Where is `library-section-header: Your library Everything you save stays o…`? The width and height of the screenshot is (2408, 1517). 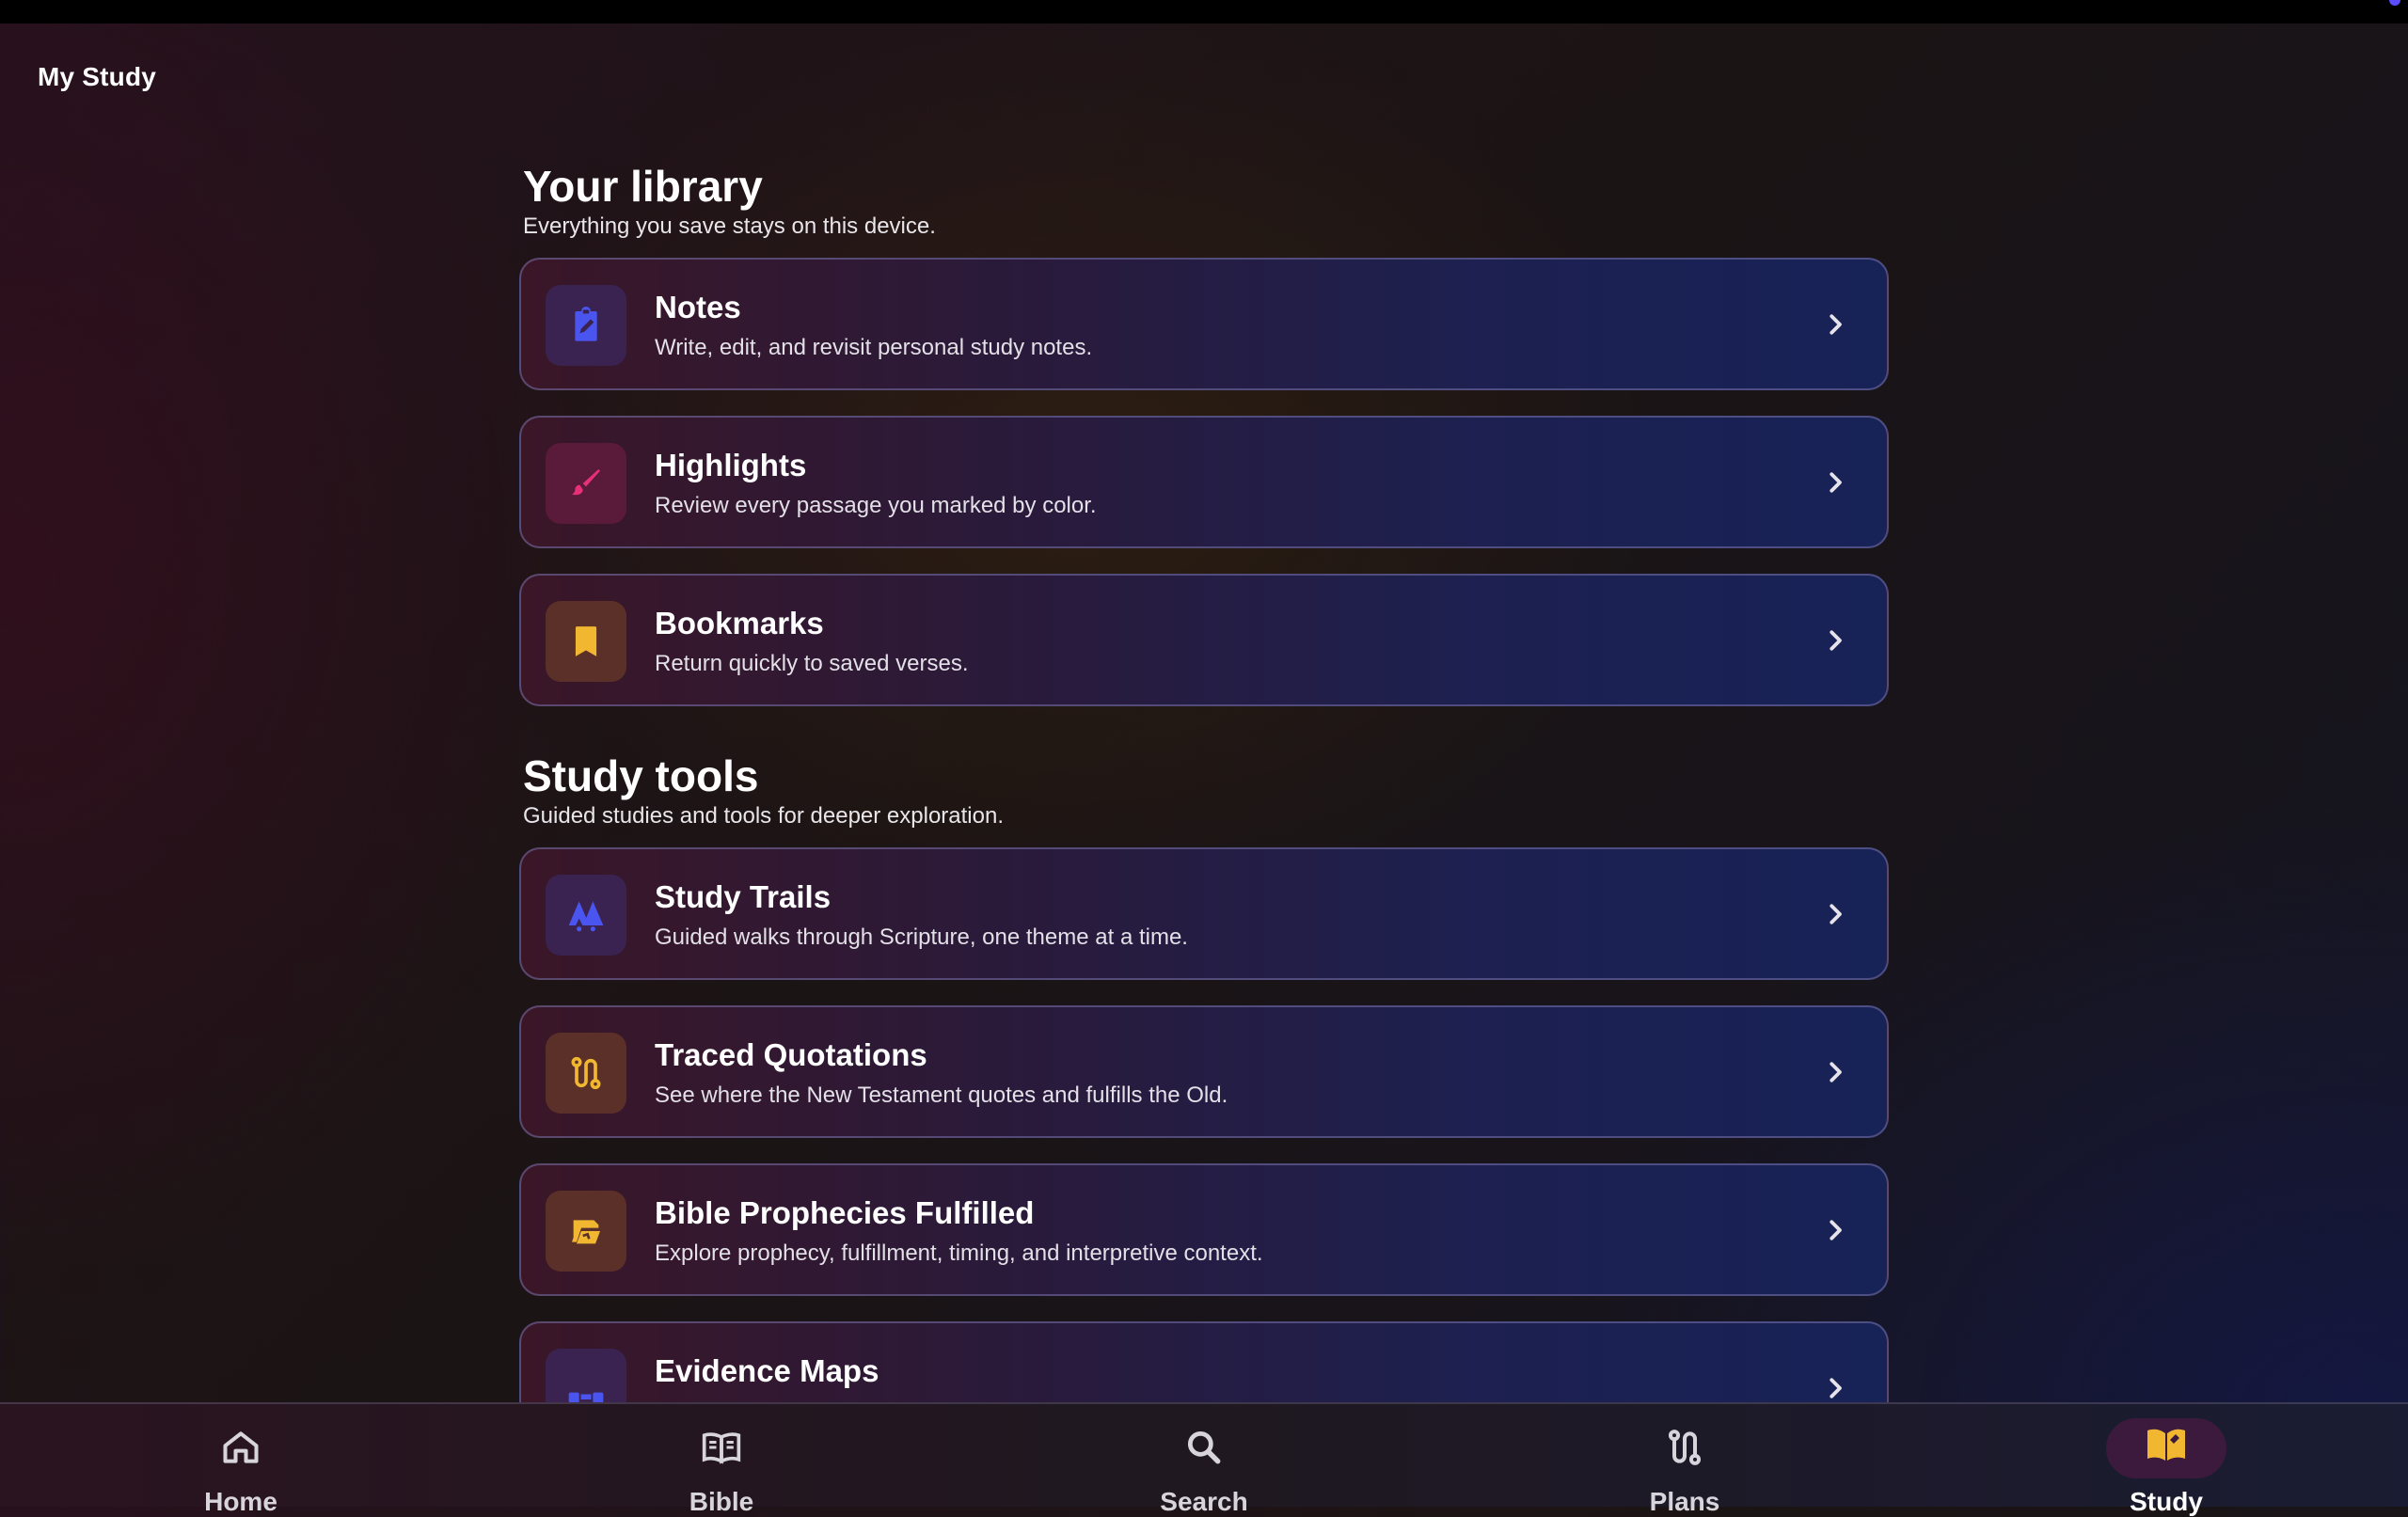
library-section-header: Your library Everything you save stays o… is located at coordinates (1206, 199).